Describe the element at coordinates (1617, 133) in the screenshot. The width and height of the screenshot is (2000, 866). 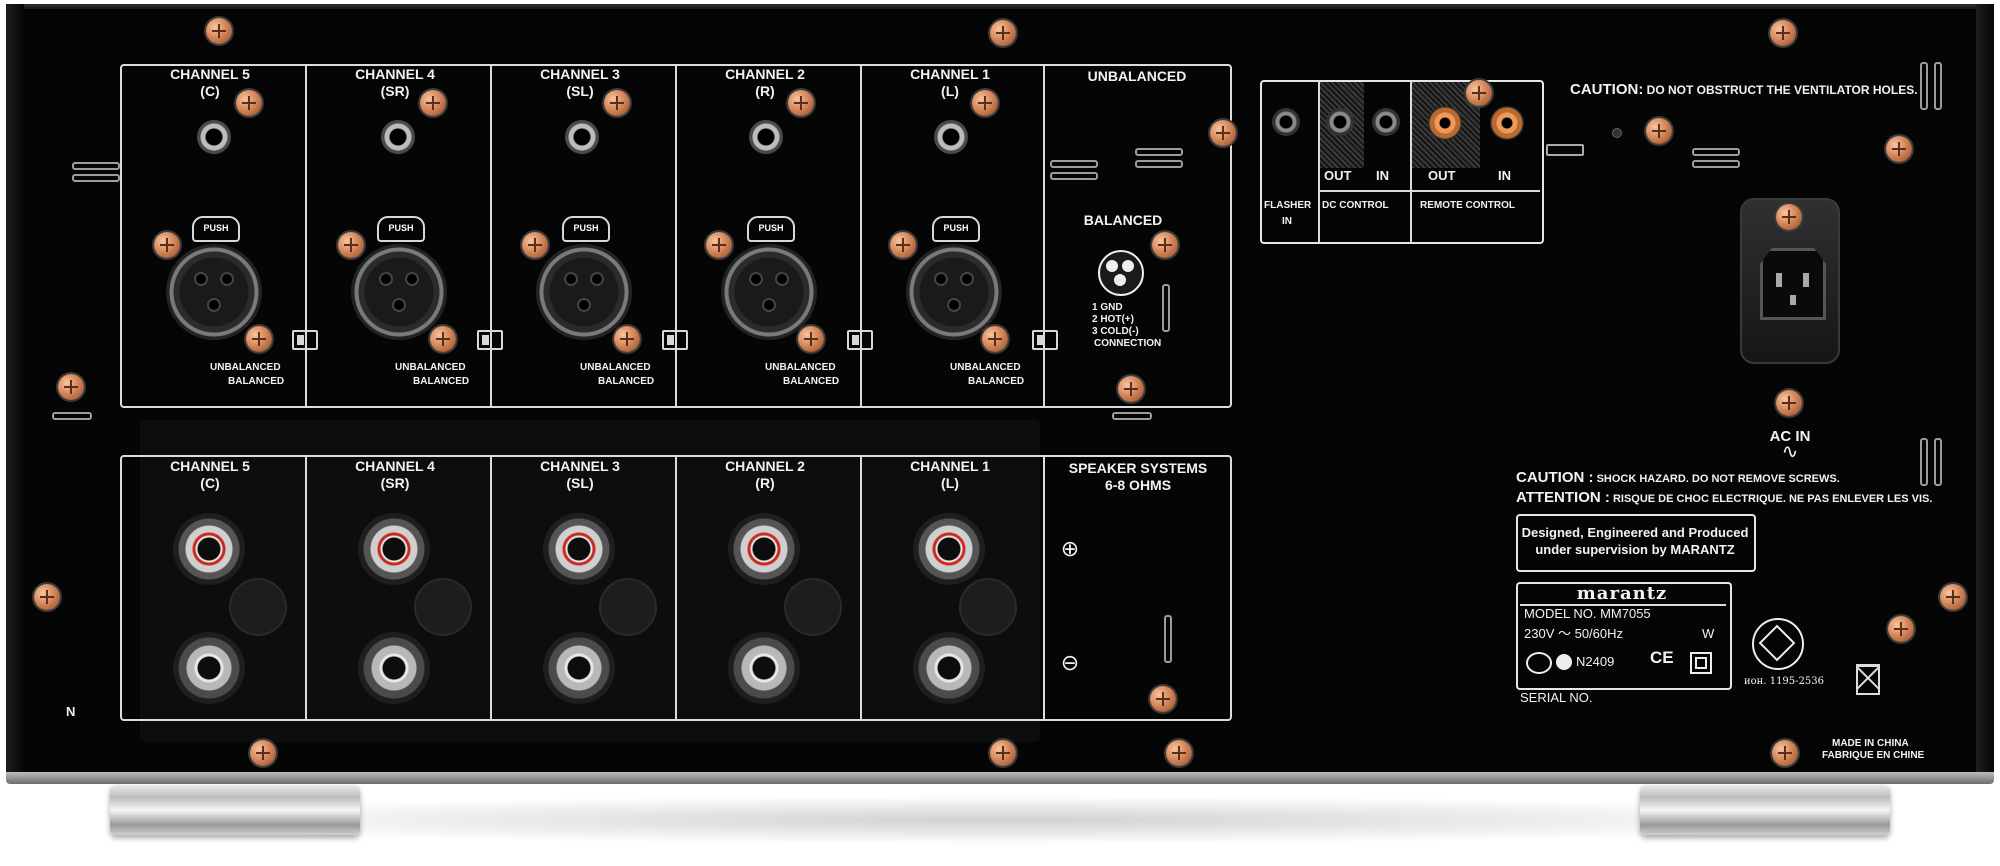
I see `indicator-dot` at that location.